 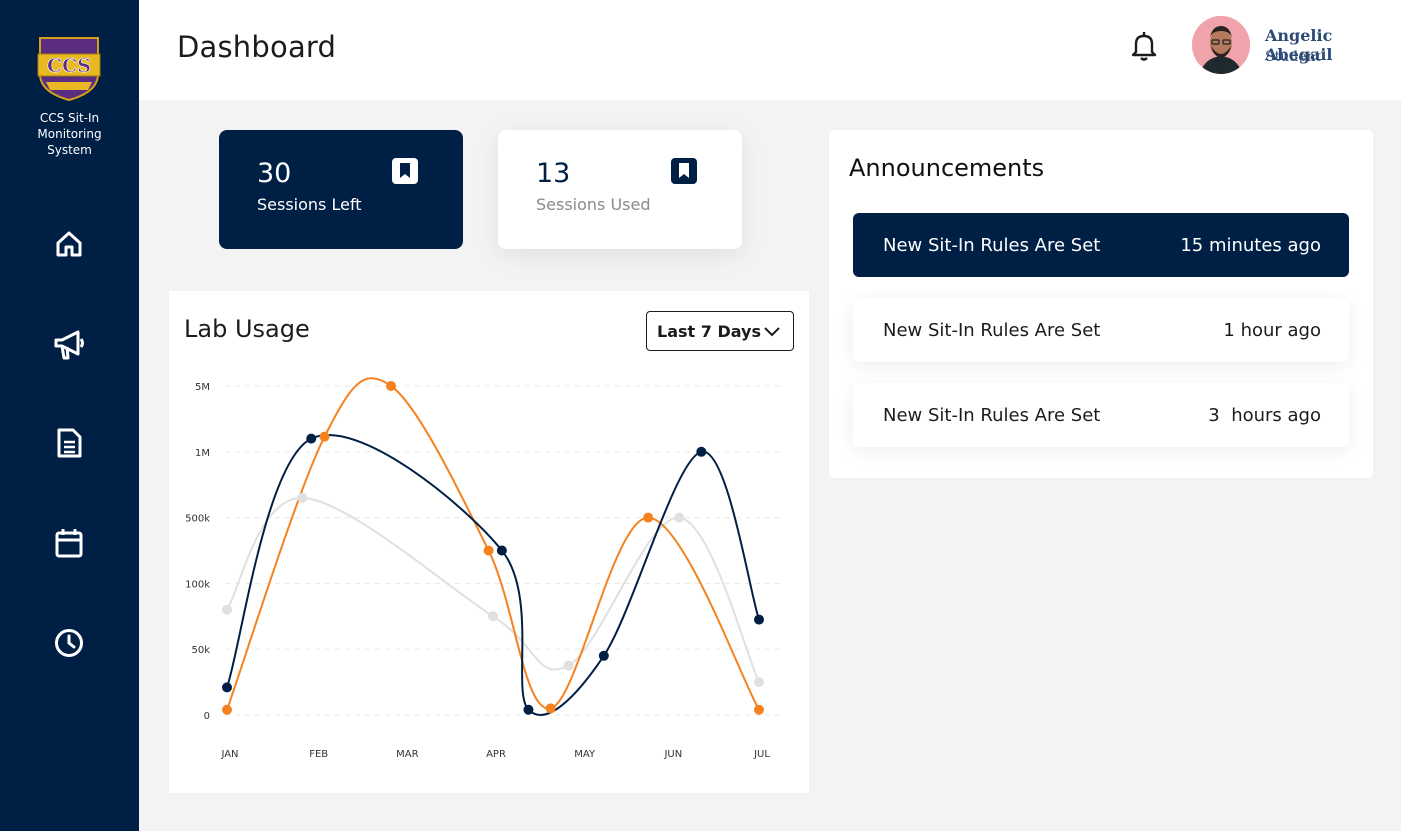 What do you see at coordinates (493, 589) in the screenshot?
I see `series-line` at bounding box center [493, 589].